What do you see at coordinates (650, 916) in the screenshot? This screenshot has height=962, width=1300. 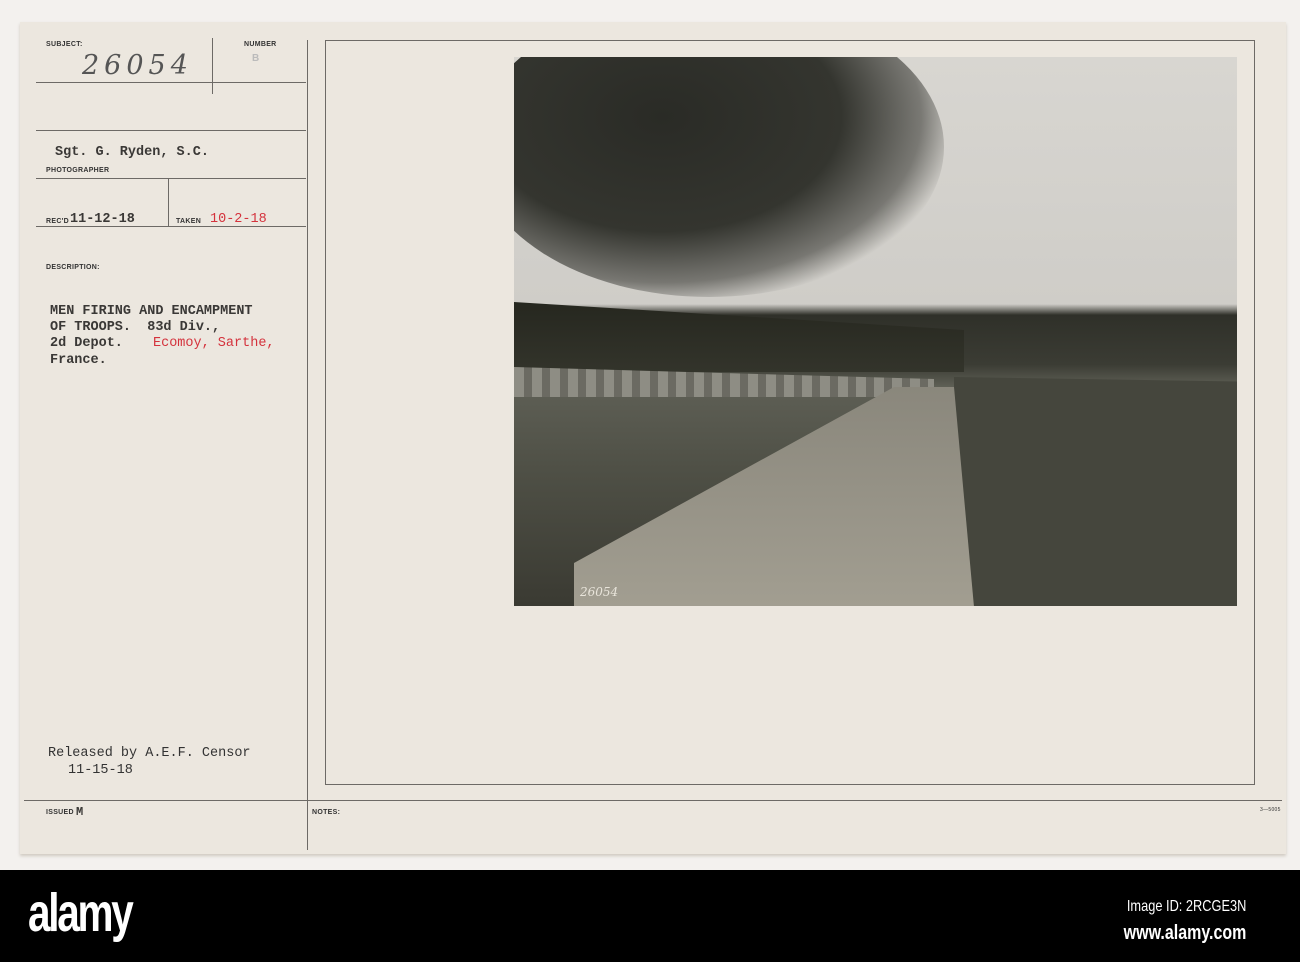 I see `footer-bar` at bounding box center [650, 916].